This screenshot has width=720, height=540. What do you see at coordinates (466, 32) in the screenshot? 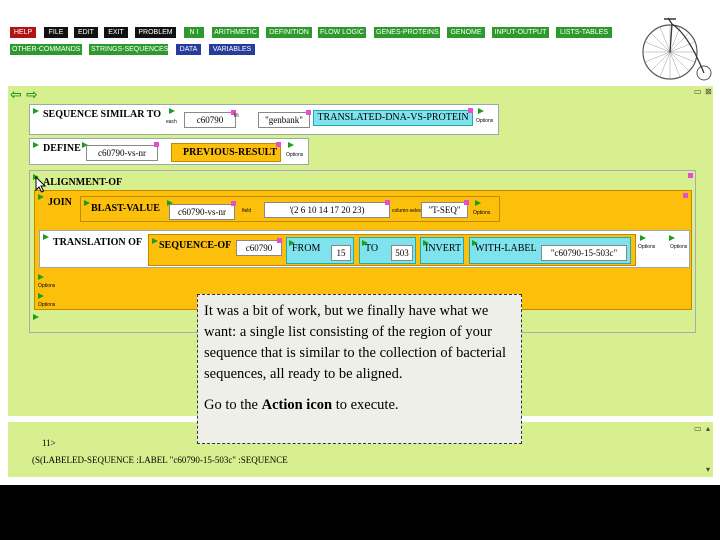
I see `menu-genome-button: GENOME` at bounding box center [466, 32].